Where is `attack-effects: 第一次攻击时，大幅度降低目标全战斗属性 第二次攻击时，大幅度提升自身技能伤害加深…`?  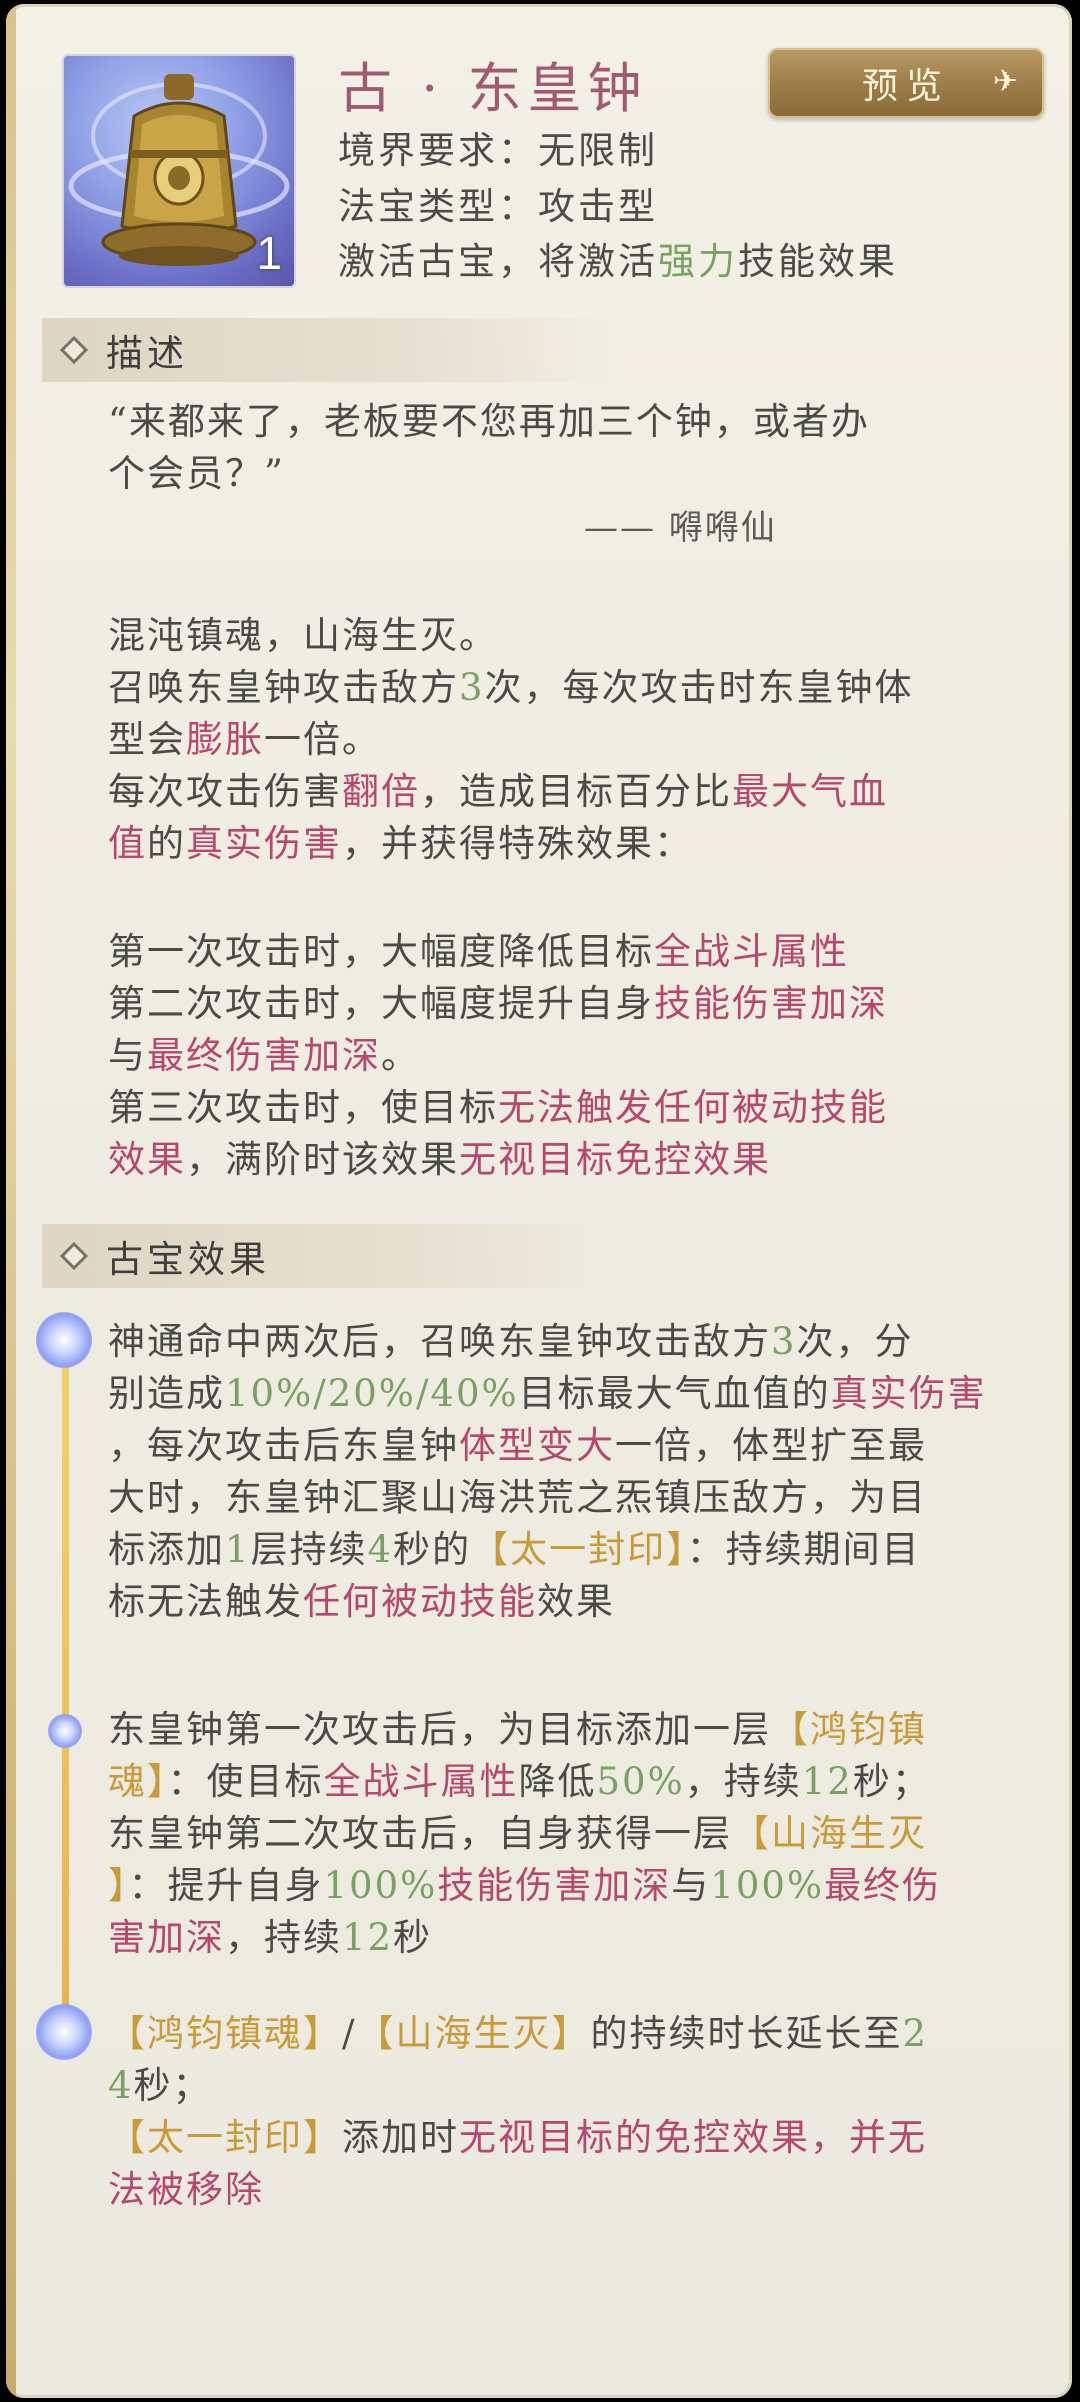 attack-effects: 第一次攻击时，大幅度降低目标全战斗属性 第二次攻击时，大幅度提升自身技能伤害加深… is located at coordinates (498, 1055).